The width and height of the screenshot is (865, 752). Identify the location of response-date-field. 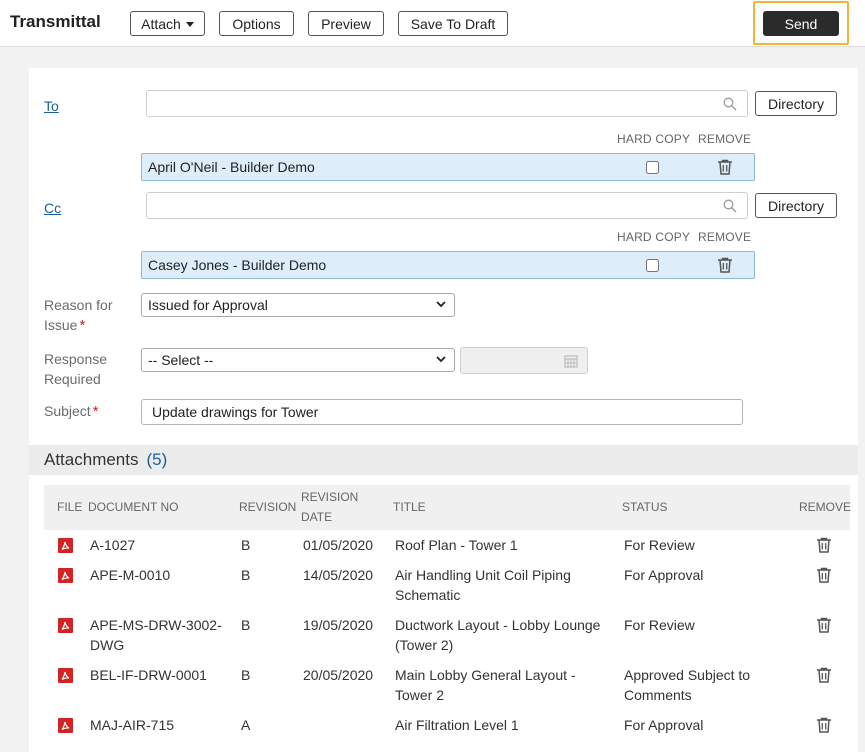
(524, 360).